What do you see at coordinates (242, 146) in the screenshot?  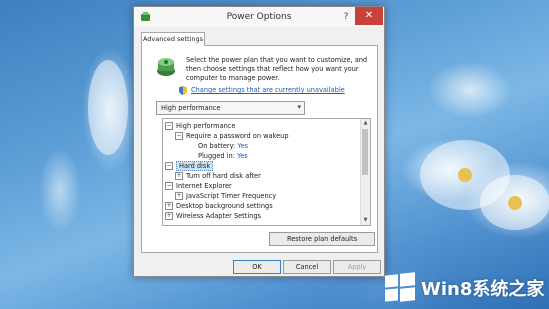 I see `on-battery-value: Yes` at bounding box center [242, 146].